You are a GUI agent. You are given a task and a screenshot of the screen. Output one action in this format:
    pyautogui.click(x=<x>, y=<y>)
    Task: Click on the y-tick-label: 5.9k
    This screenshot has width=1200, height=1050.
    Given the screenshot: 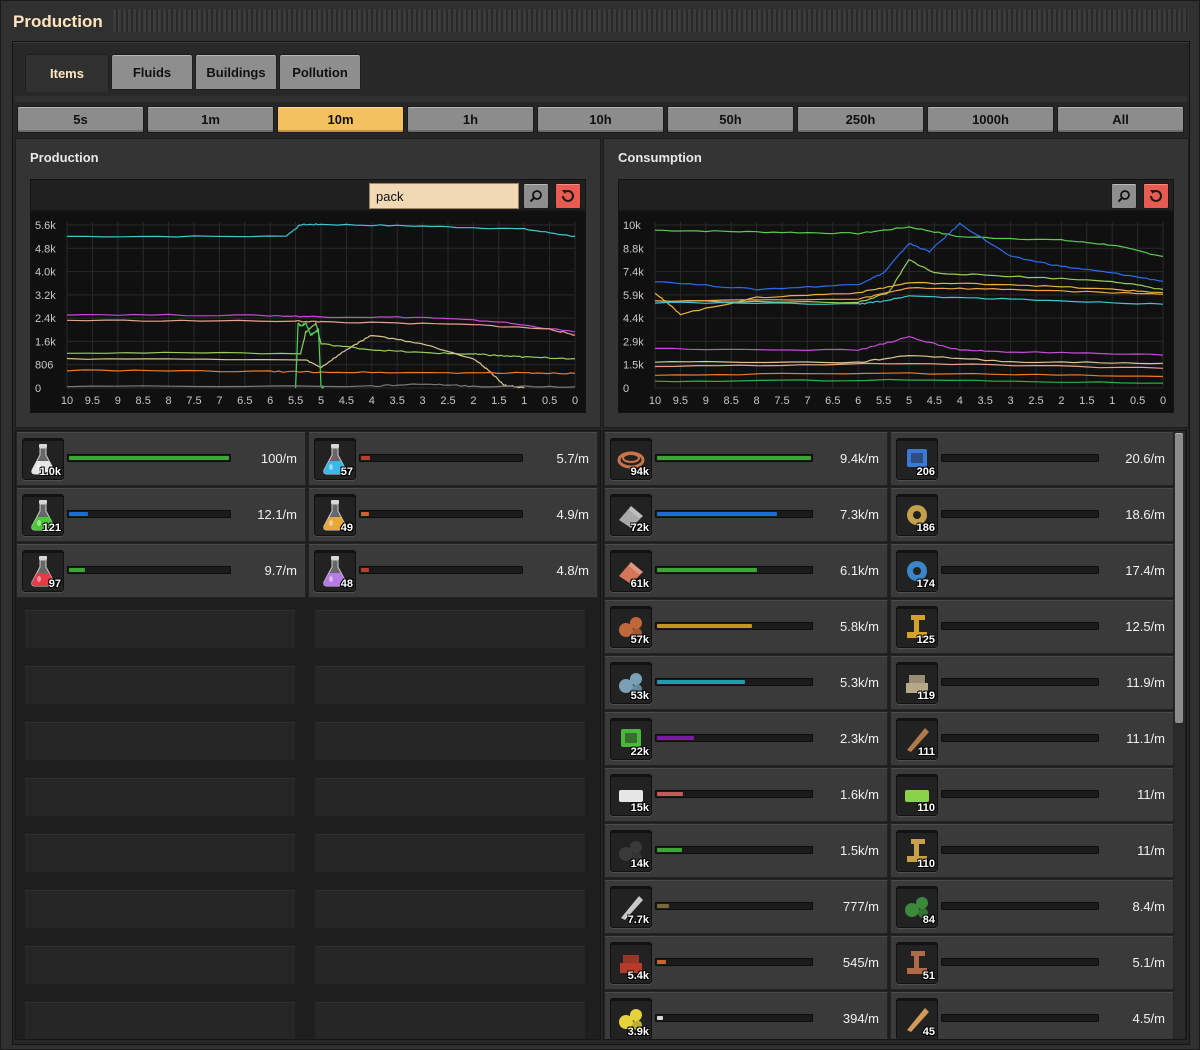 What is the action you would take?
    pyautogui.click(x=633, y=296)
    